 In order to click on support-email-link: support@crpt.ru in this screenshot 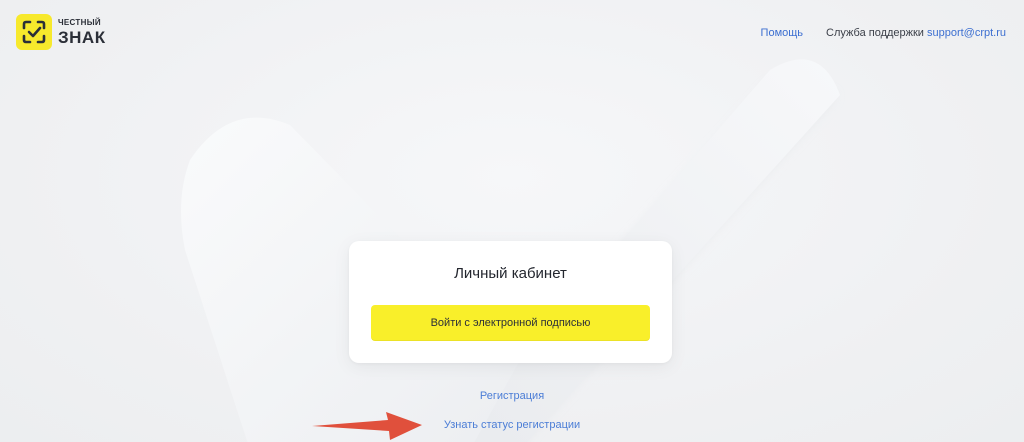, I will do `click(966, 33)`.